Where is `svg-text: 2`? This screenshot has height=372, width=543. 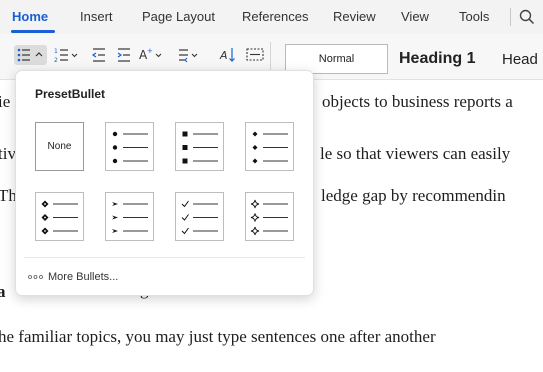 svg-text: 2 is located at coordinates (56, 60).